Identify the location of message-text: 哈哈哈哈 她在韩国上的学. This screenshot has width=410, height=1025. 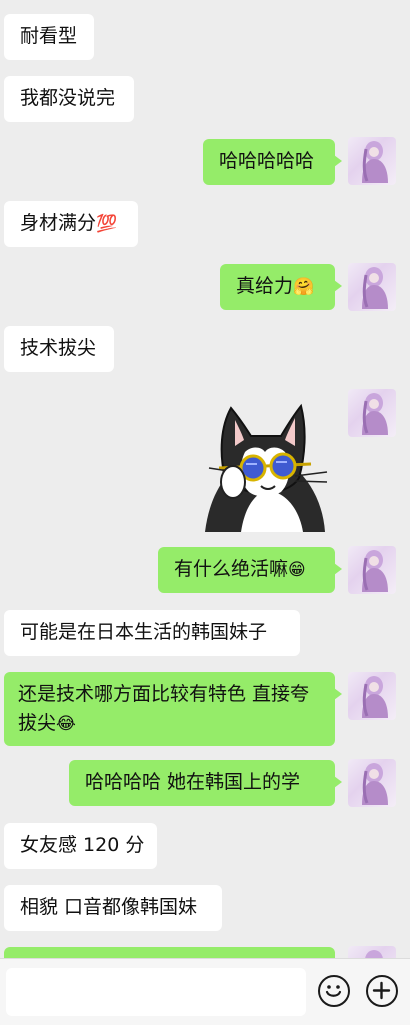
(193, 782).